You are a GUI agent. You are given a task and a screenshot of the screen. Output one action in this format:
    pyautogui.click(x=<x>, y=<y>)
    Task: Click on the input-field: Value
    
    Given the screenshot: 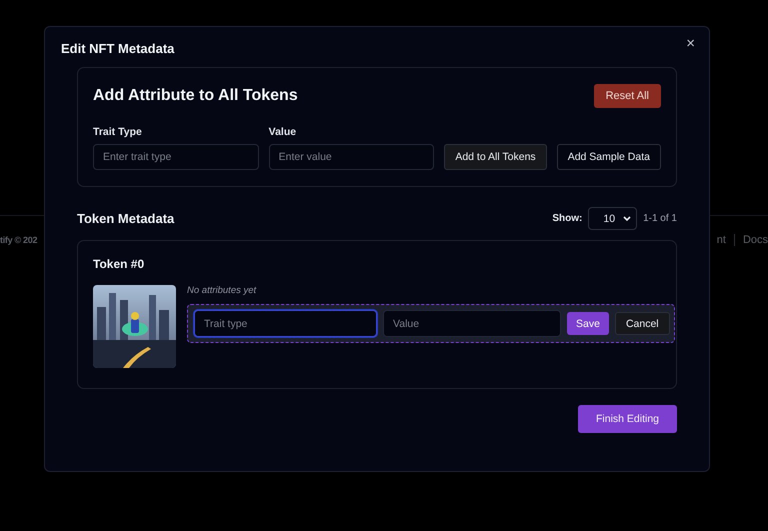 What is the action you would take?
    pyautogui.click(x=472, y=323)
    